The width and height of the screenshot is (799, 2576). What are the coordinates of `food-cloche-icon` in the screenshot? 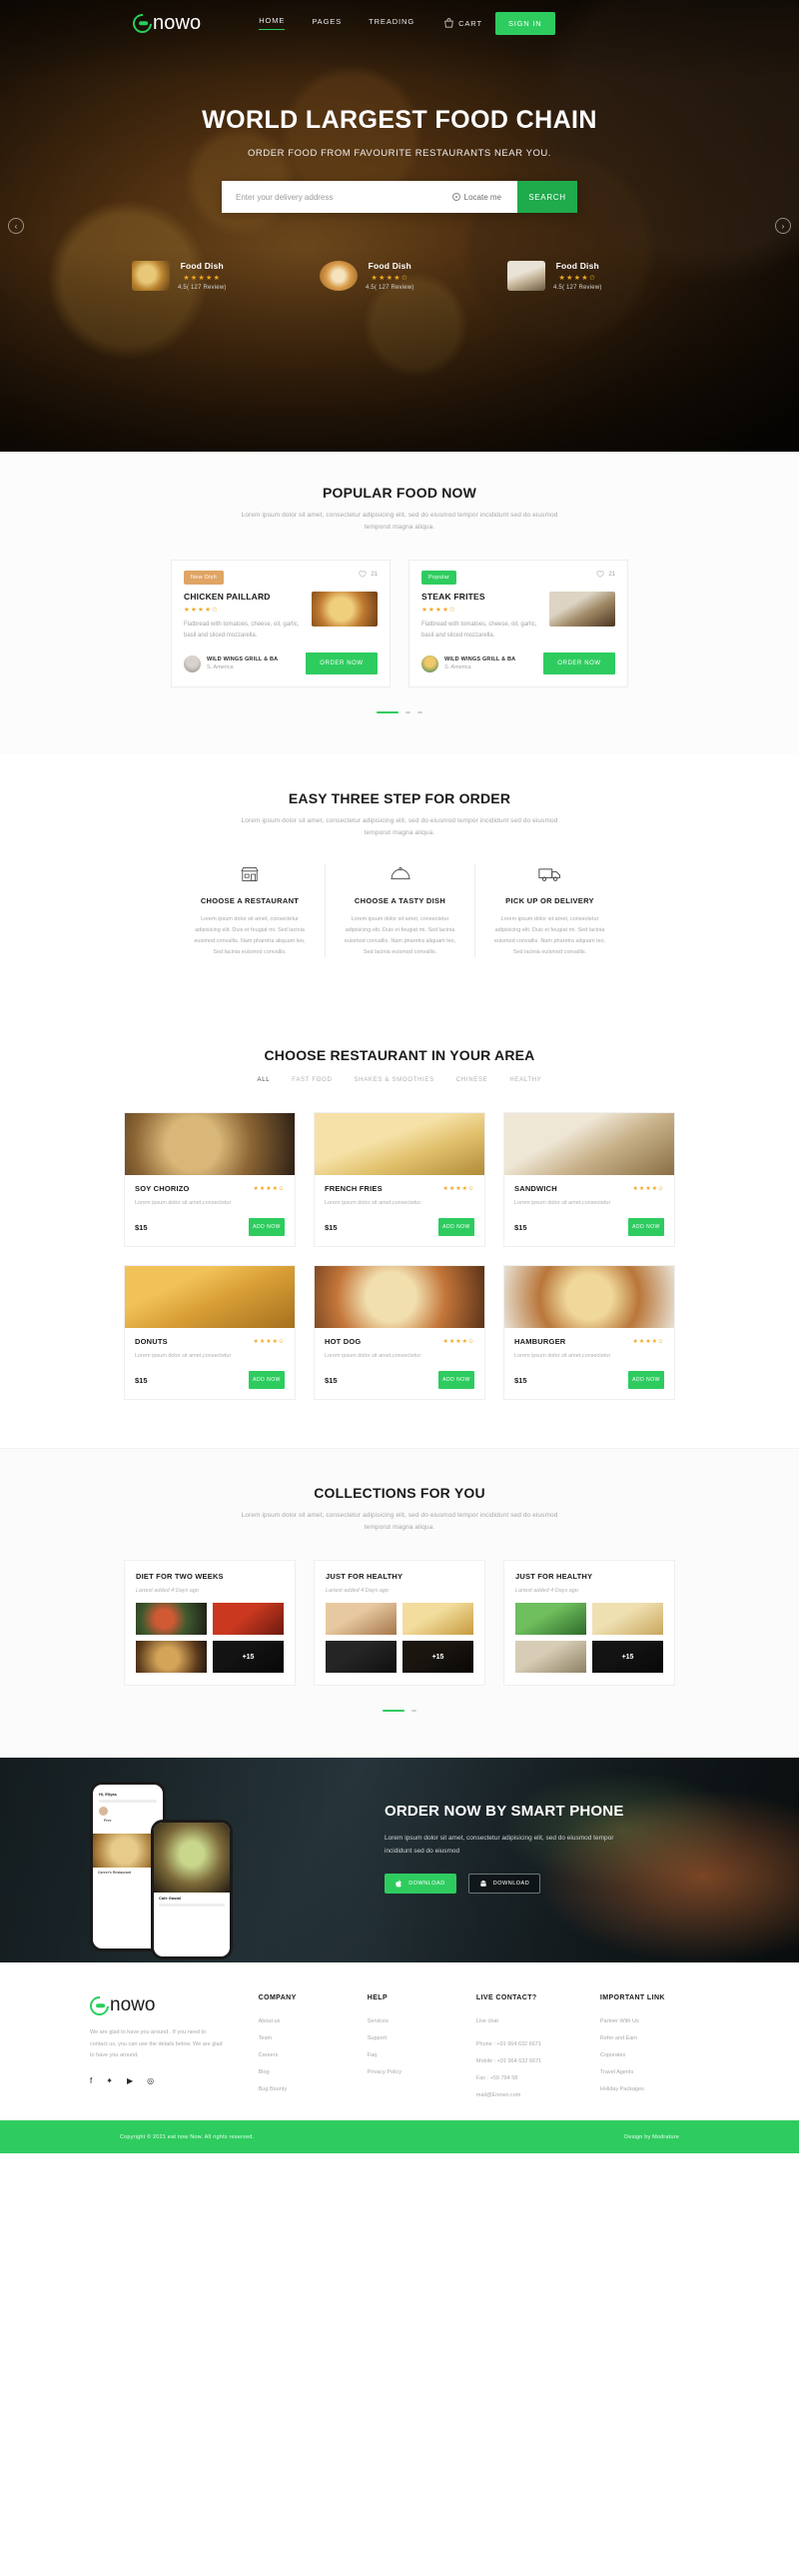 It's located at (400, 873).